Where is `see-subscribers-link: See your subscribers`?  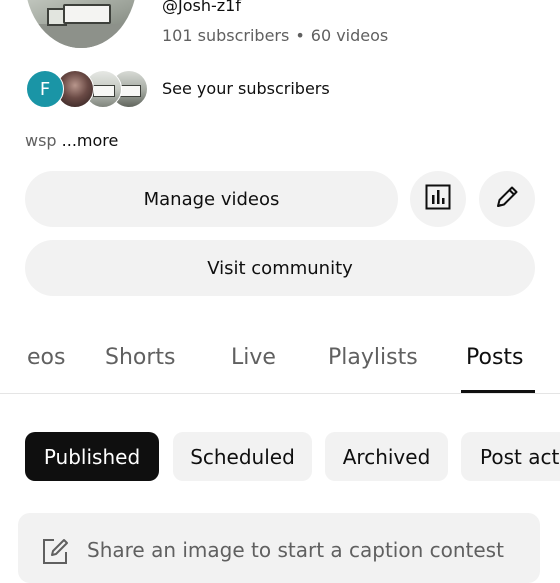
see-subscribers-link: See your subscribers is located at coordinates (246, 88).